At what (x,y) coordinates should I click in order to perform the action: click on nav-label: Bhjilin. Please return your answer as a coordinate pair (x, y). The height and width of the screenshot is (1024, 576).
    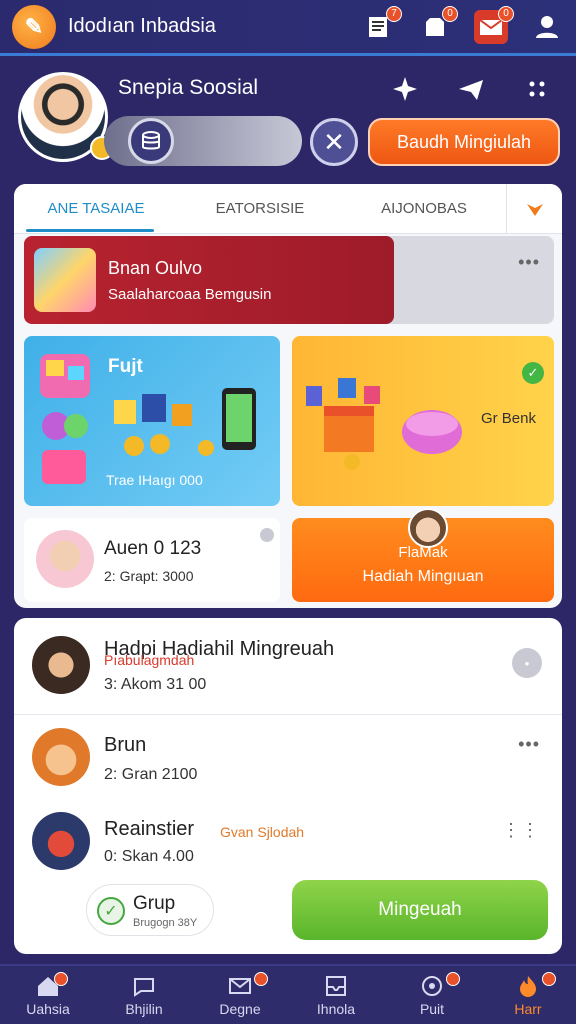
    Looking at the image, I should click on (144, 1009).